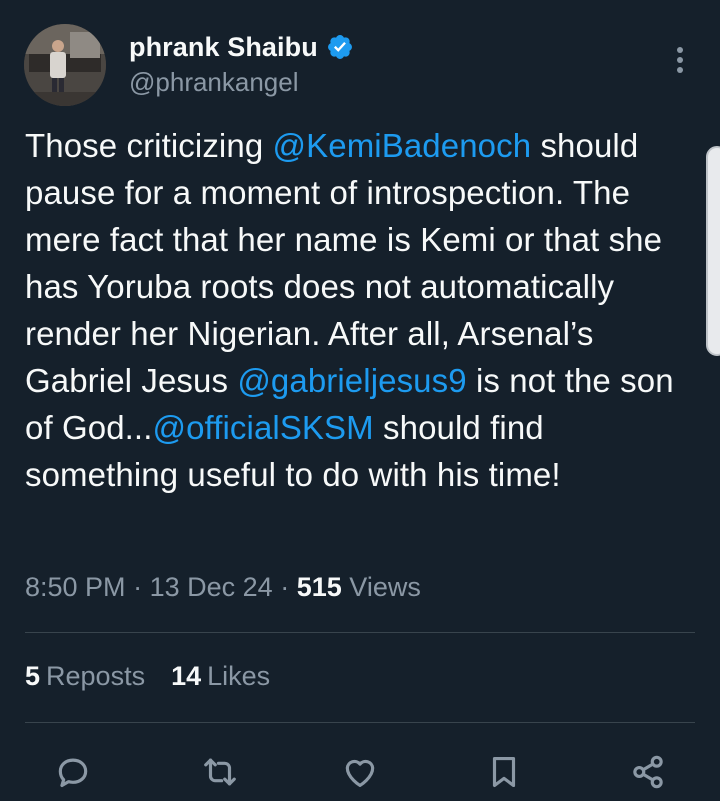 The width and height of the screenshot is (720, 801). I want to click on likes-label: Likes, so click(239, 676).